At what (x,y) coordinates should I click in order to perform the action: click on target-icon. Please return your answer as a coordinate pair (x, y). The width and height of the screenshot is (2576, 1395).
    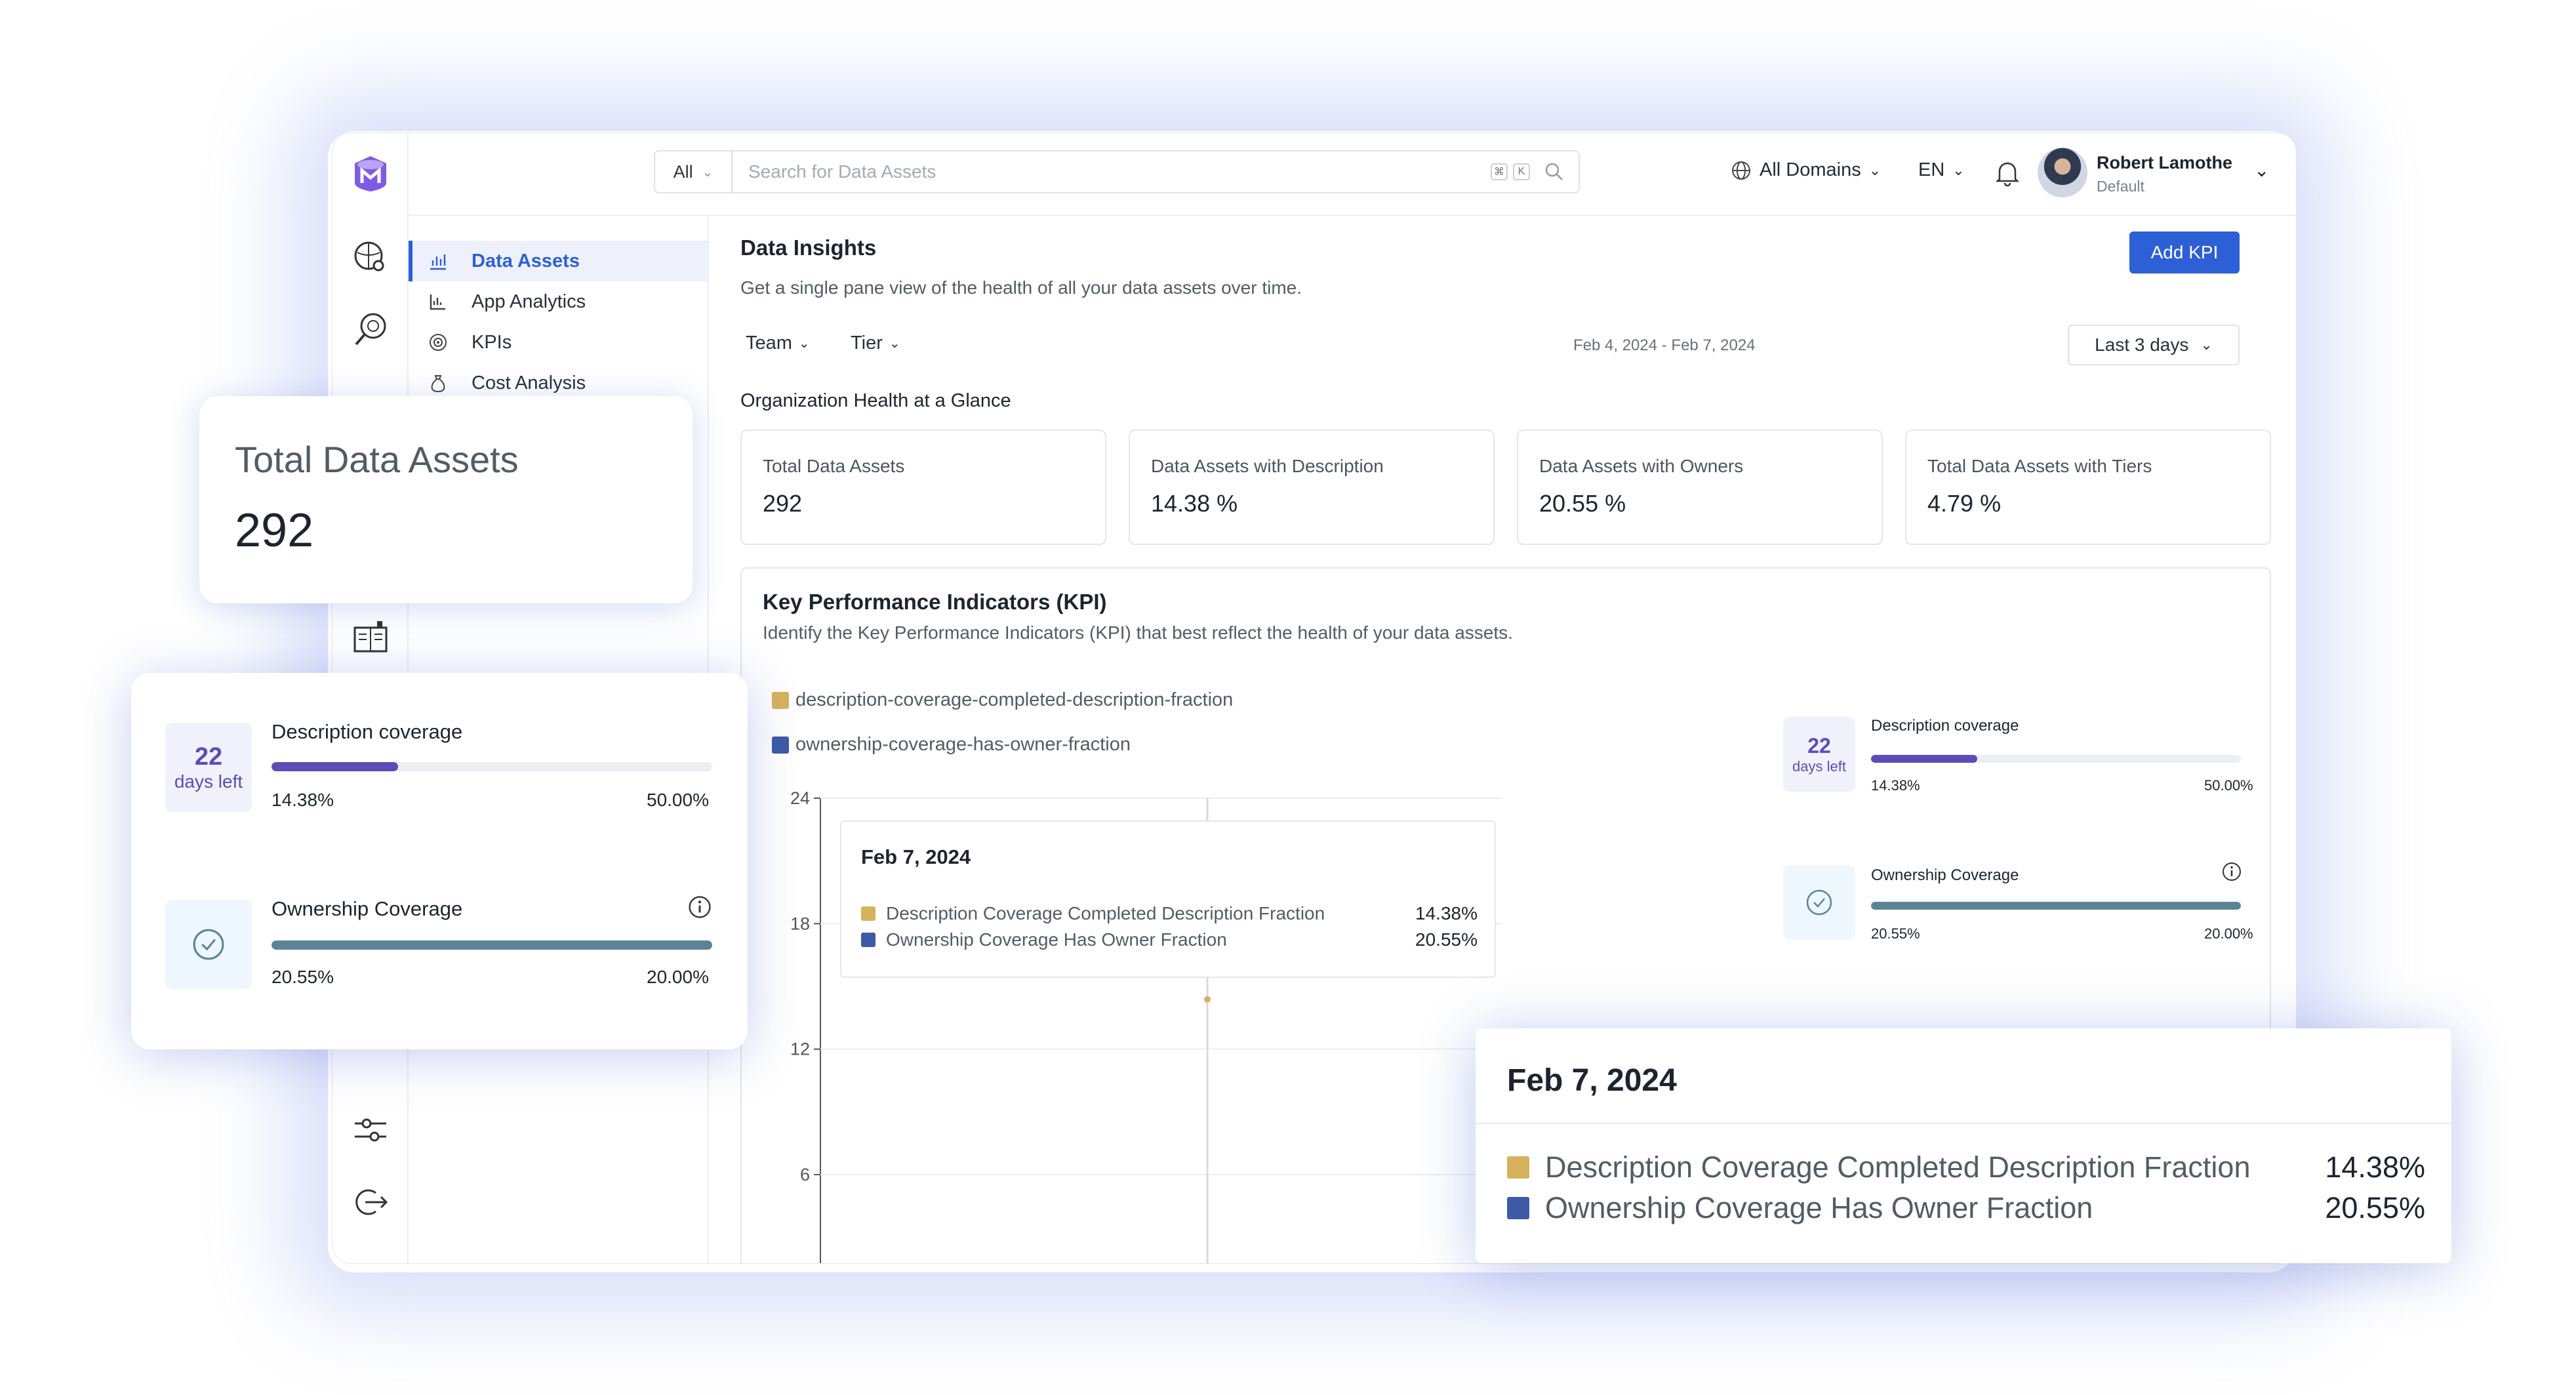
    Looking at the image, I should click on (438, 342).